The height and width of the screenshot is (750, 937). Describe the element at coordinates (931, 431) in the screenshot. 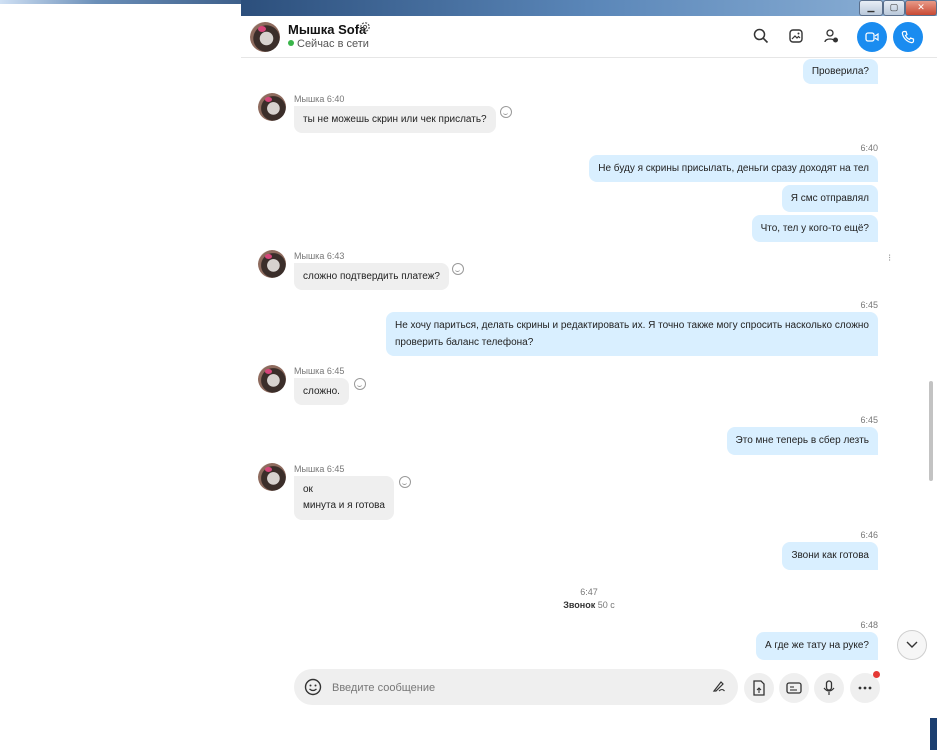

I see `scrollbar` at that location.